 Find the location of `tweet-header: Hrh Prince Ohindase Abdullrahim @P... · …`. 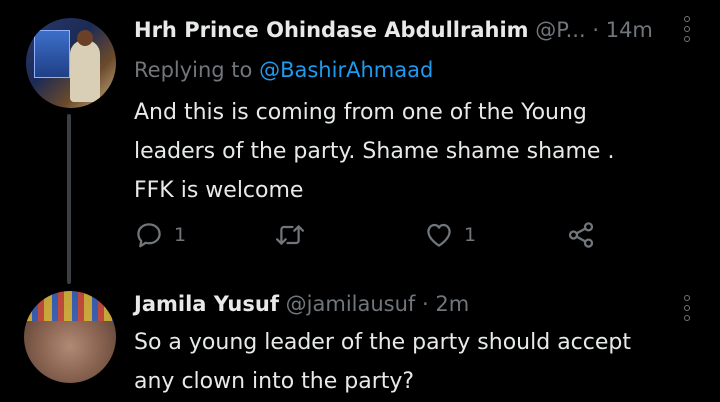

tweet-header: Hrh Prince Ohindase Abdullrahim @P... · … is located at coordinates (393, 30).